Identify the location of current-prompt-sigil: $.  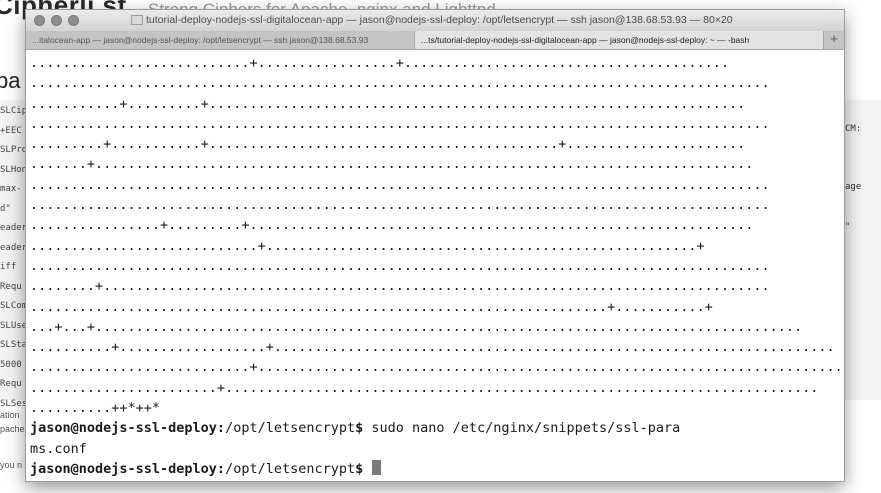
(359, 468).